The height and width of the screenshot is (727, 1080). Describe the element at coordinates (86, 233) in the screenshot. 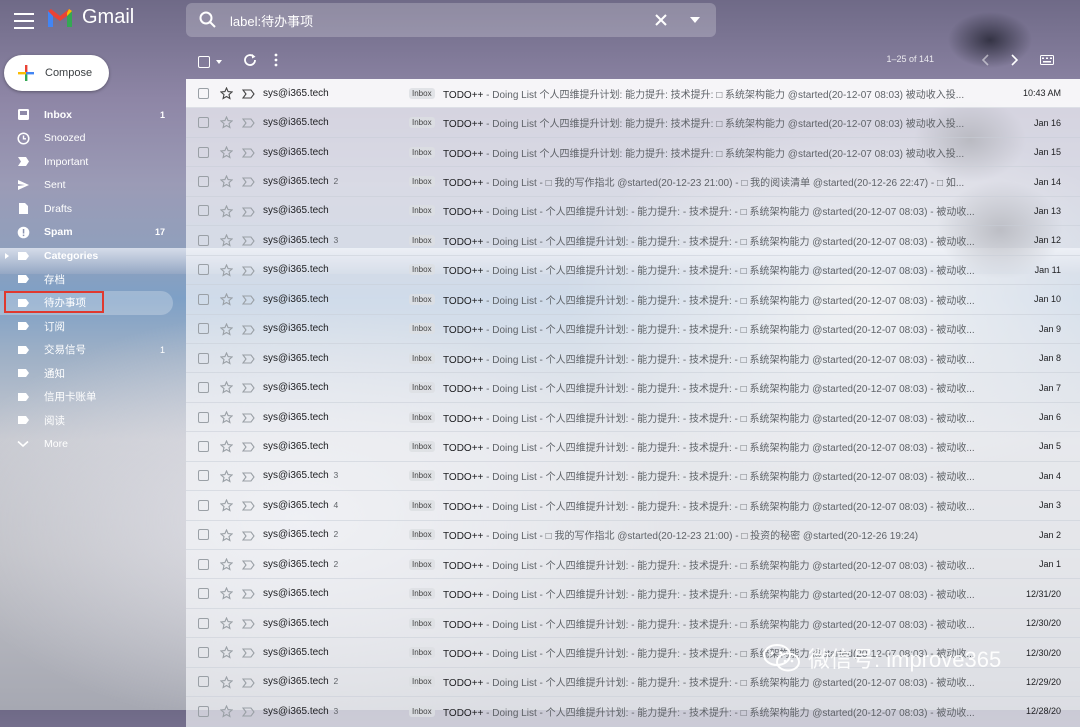

I see `nav-spam: Spam 17` at that location.